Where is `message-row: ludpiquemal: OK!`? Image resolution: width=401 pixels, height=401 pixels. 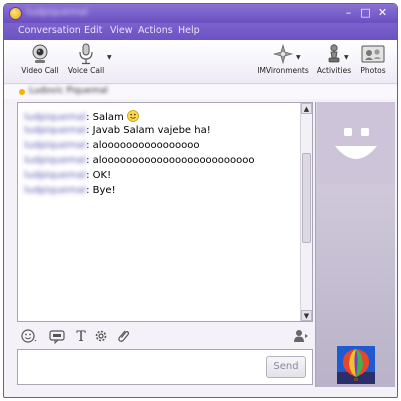
message-row: ludpiquemal: OK! is located at coordinates (68, 175).